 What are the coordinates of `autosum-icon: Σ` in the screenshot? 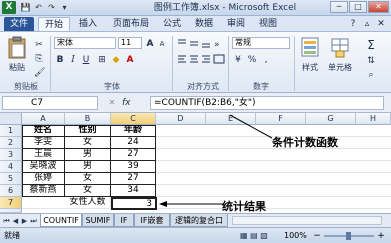 It's located at (371, 44).